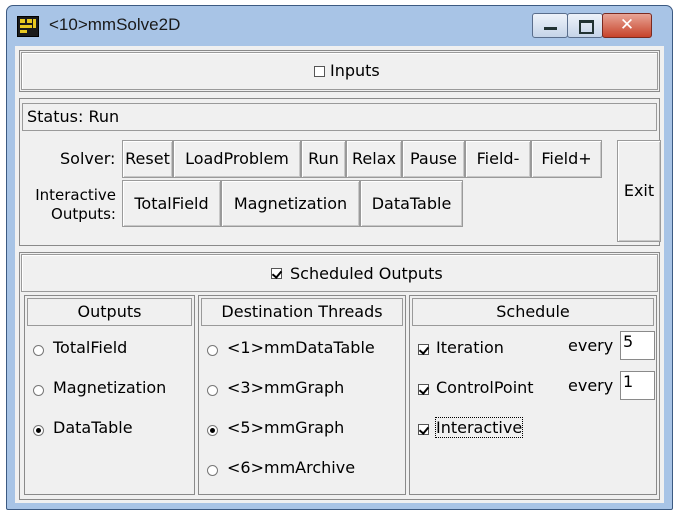 Image resolution: width=680 pixels, height=514 pixels. I want to click on interactive-datatable-button: DataTable, so click(411, 203).